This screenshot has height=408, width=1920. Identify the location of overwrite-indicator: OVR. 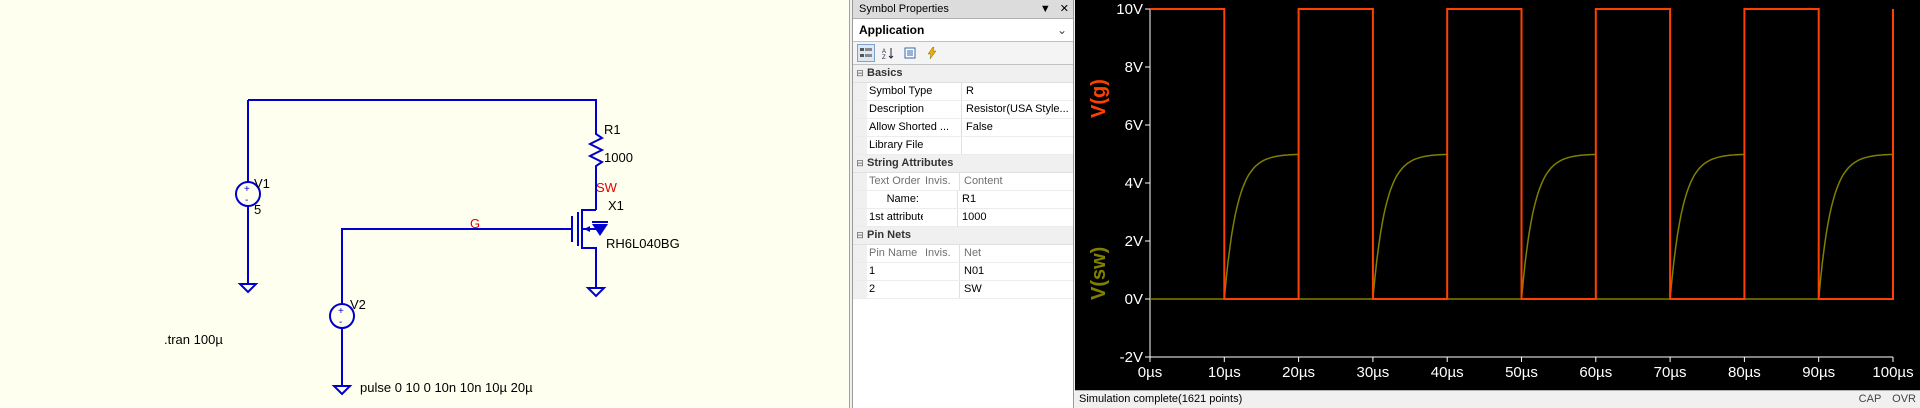
(1904, 399).